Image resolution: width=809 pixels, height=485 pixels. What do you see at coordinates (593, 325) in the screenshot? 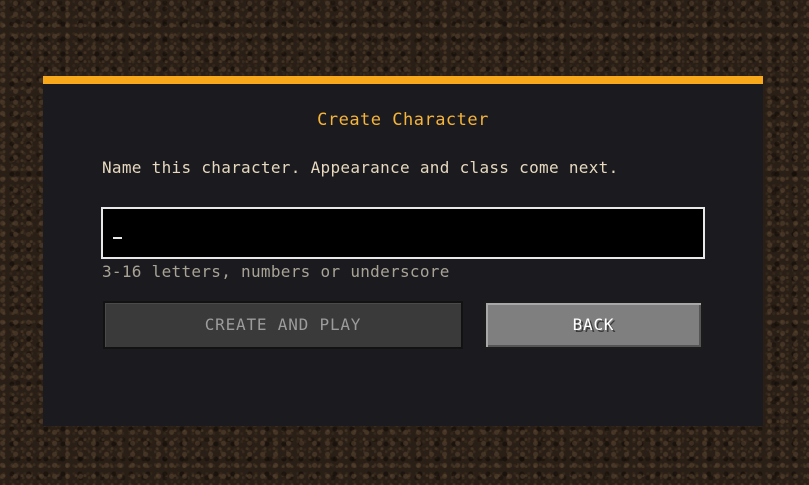
I see `back-button: BACK` at bounding box center [593, 325].